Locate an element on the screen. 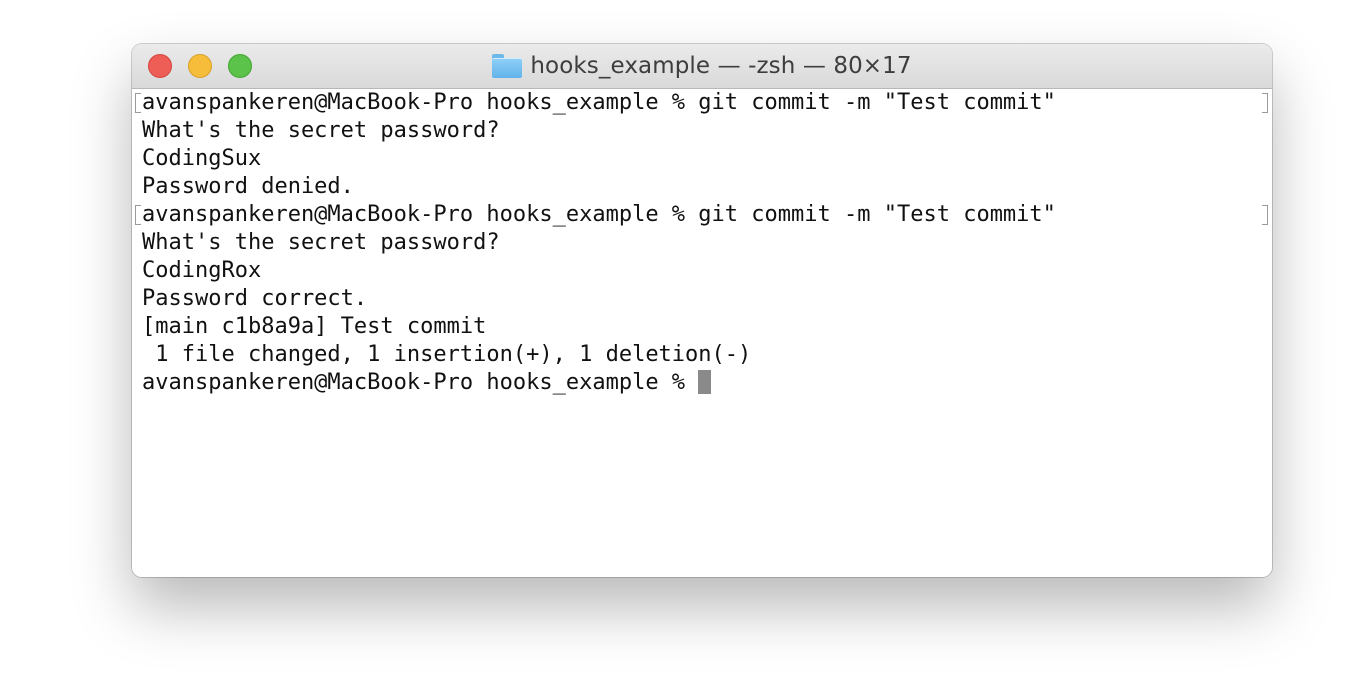  terminal-line: Password correct. is located at coordinates (255, 298).